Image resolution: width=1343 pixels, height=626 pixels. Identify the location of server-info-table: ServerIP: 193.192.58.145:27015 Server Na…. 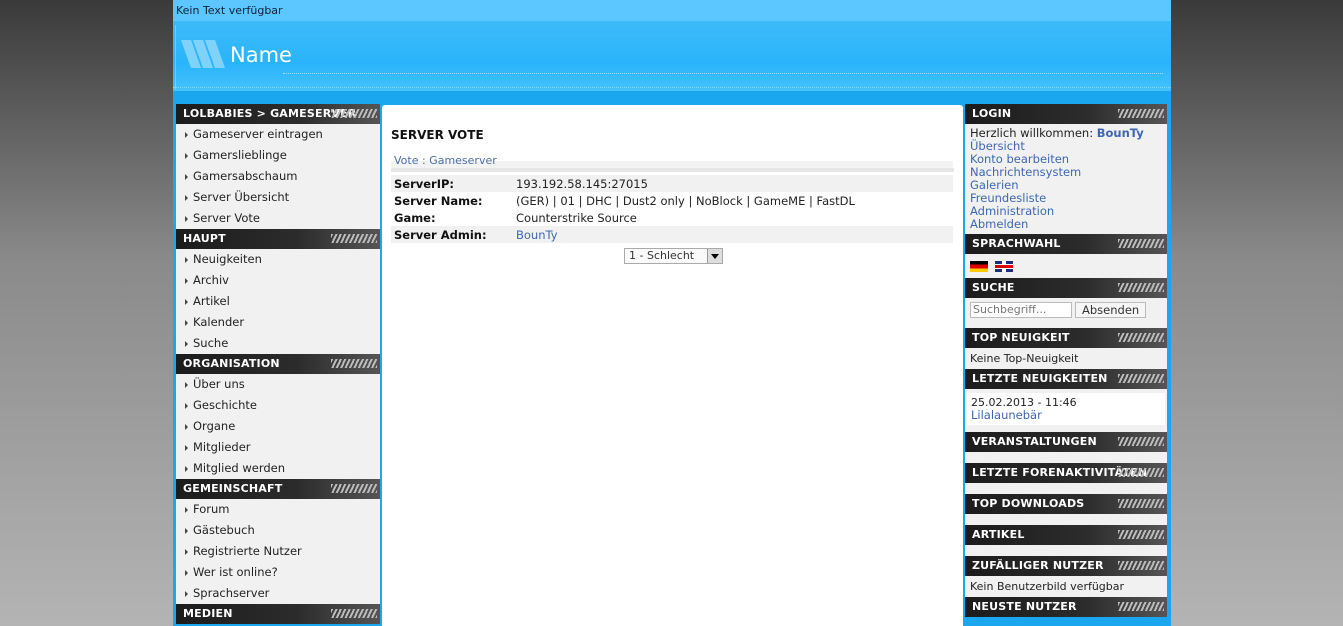
(672, 209).